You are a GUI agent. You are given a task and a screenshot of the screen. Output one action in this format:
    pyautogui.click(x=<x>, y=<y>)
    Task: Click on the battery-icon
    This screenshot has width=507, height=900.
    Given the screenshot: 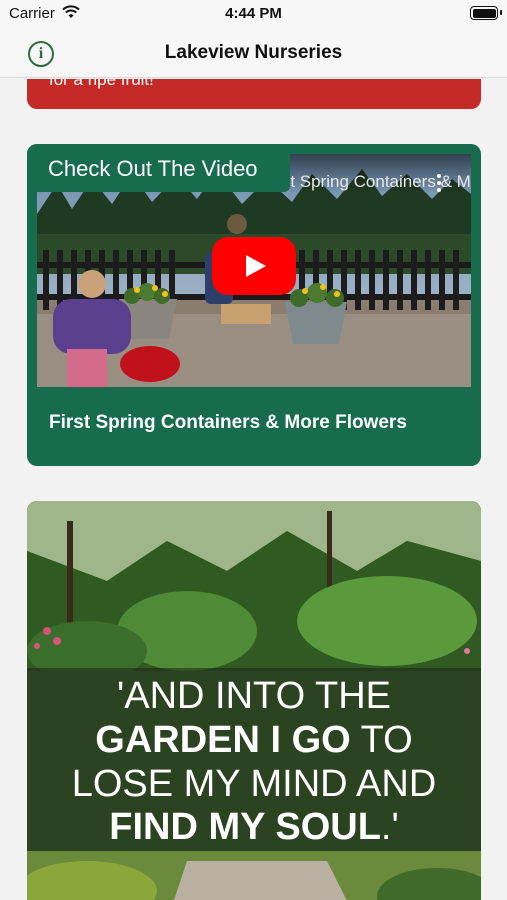 What is the action you would take?
    pyautogui.click(x=486, y=13)
    